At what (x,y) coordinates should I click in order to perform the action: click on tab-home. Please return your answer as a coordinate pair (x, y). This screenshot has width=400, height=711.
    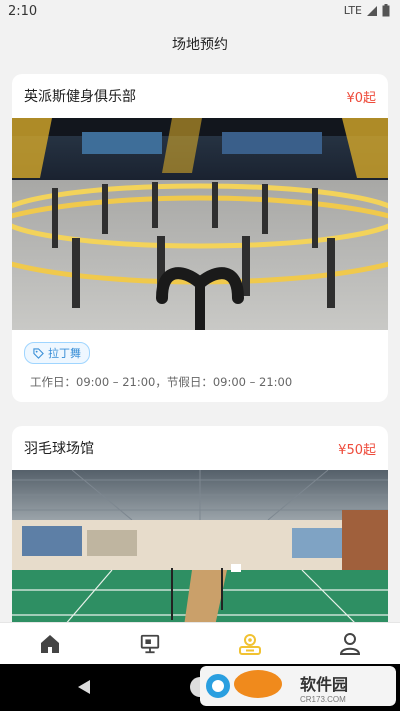
    Looking at the image, I should click on (50, 643).